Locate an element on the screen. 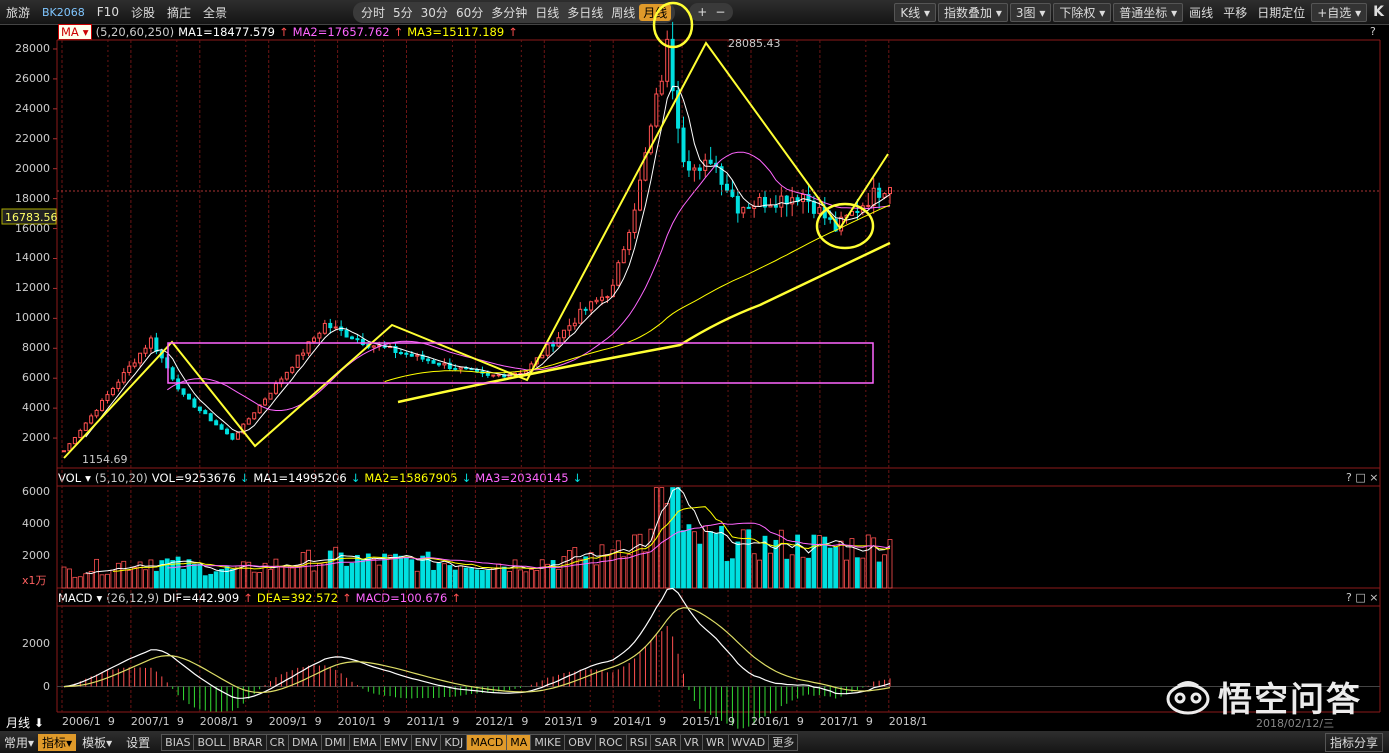 Image resolution: width=1389 pixels, height=753 pixels. date-label: 2018/1 is located at coordinates (908, 721).